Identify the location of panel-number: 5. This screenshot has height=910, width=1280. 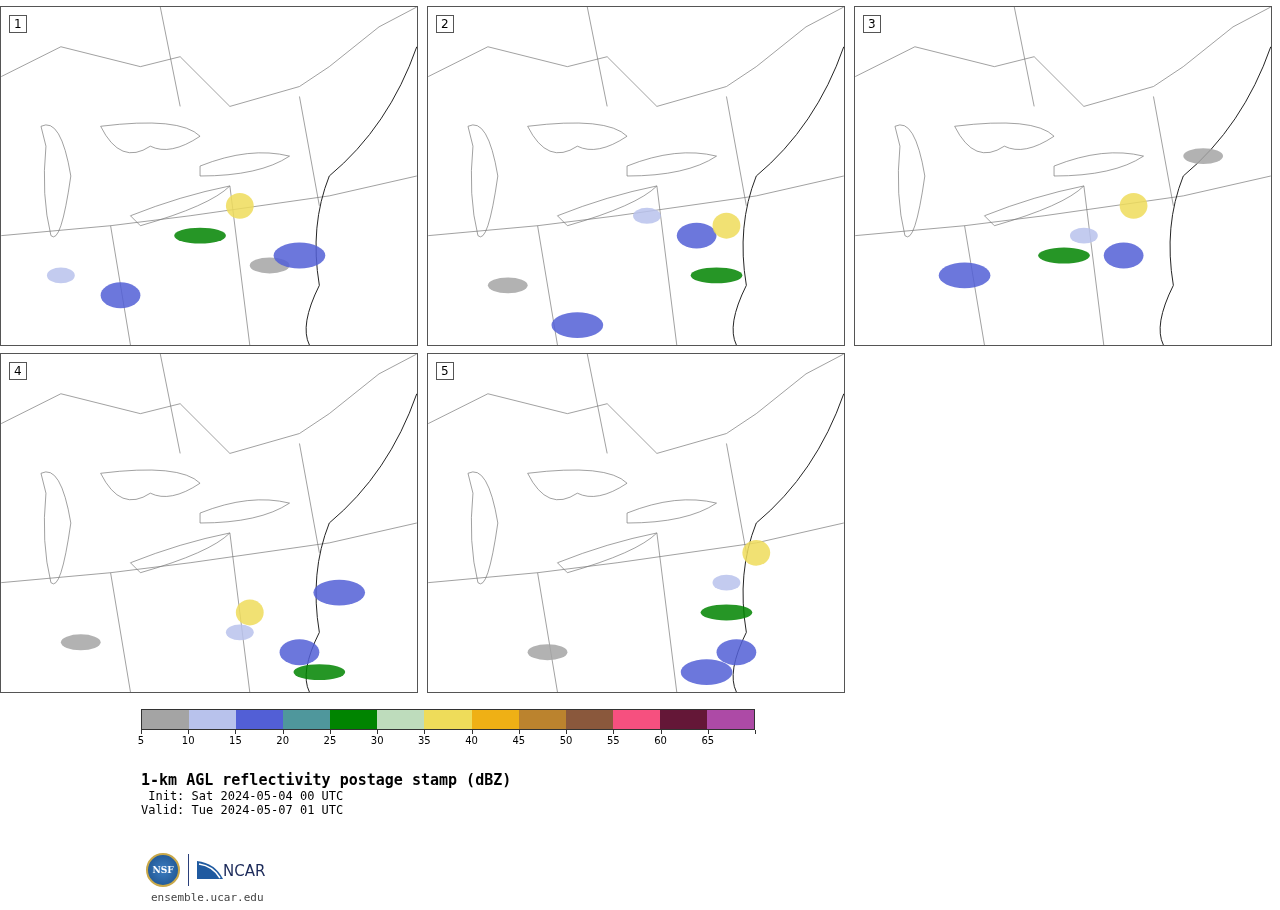
(445, 371).